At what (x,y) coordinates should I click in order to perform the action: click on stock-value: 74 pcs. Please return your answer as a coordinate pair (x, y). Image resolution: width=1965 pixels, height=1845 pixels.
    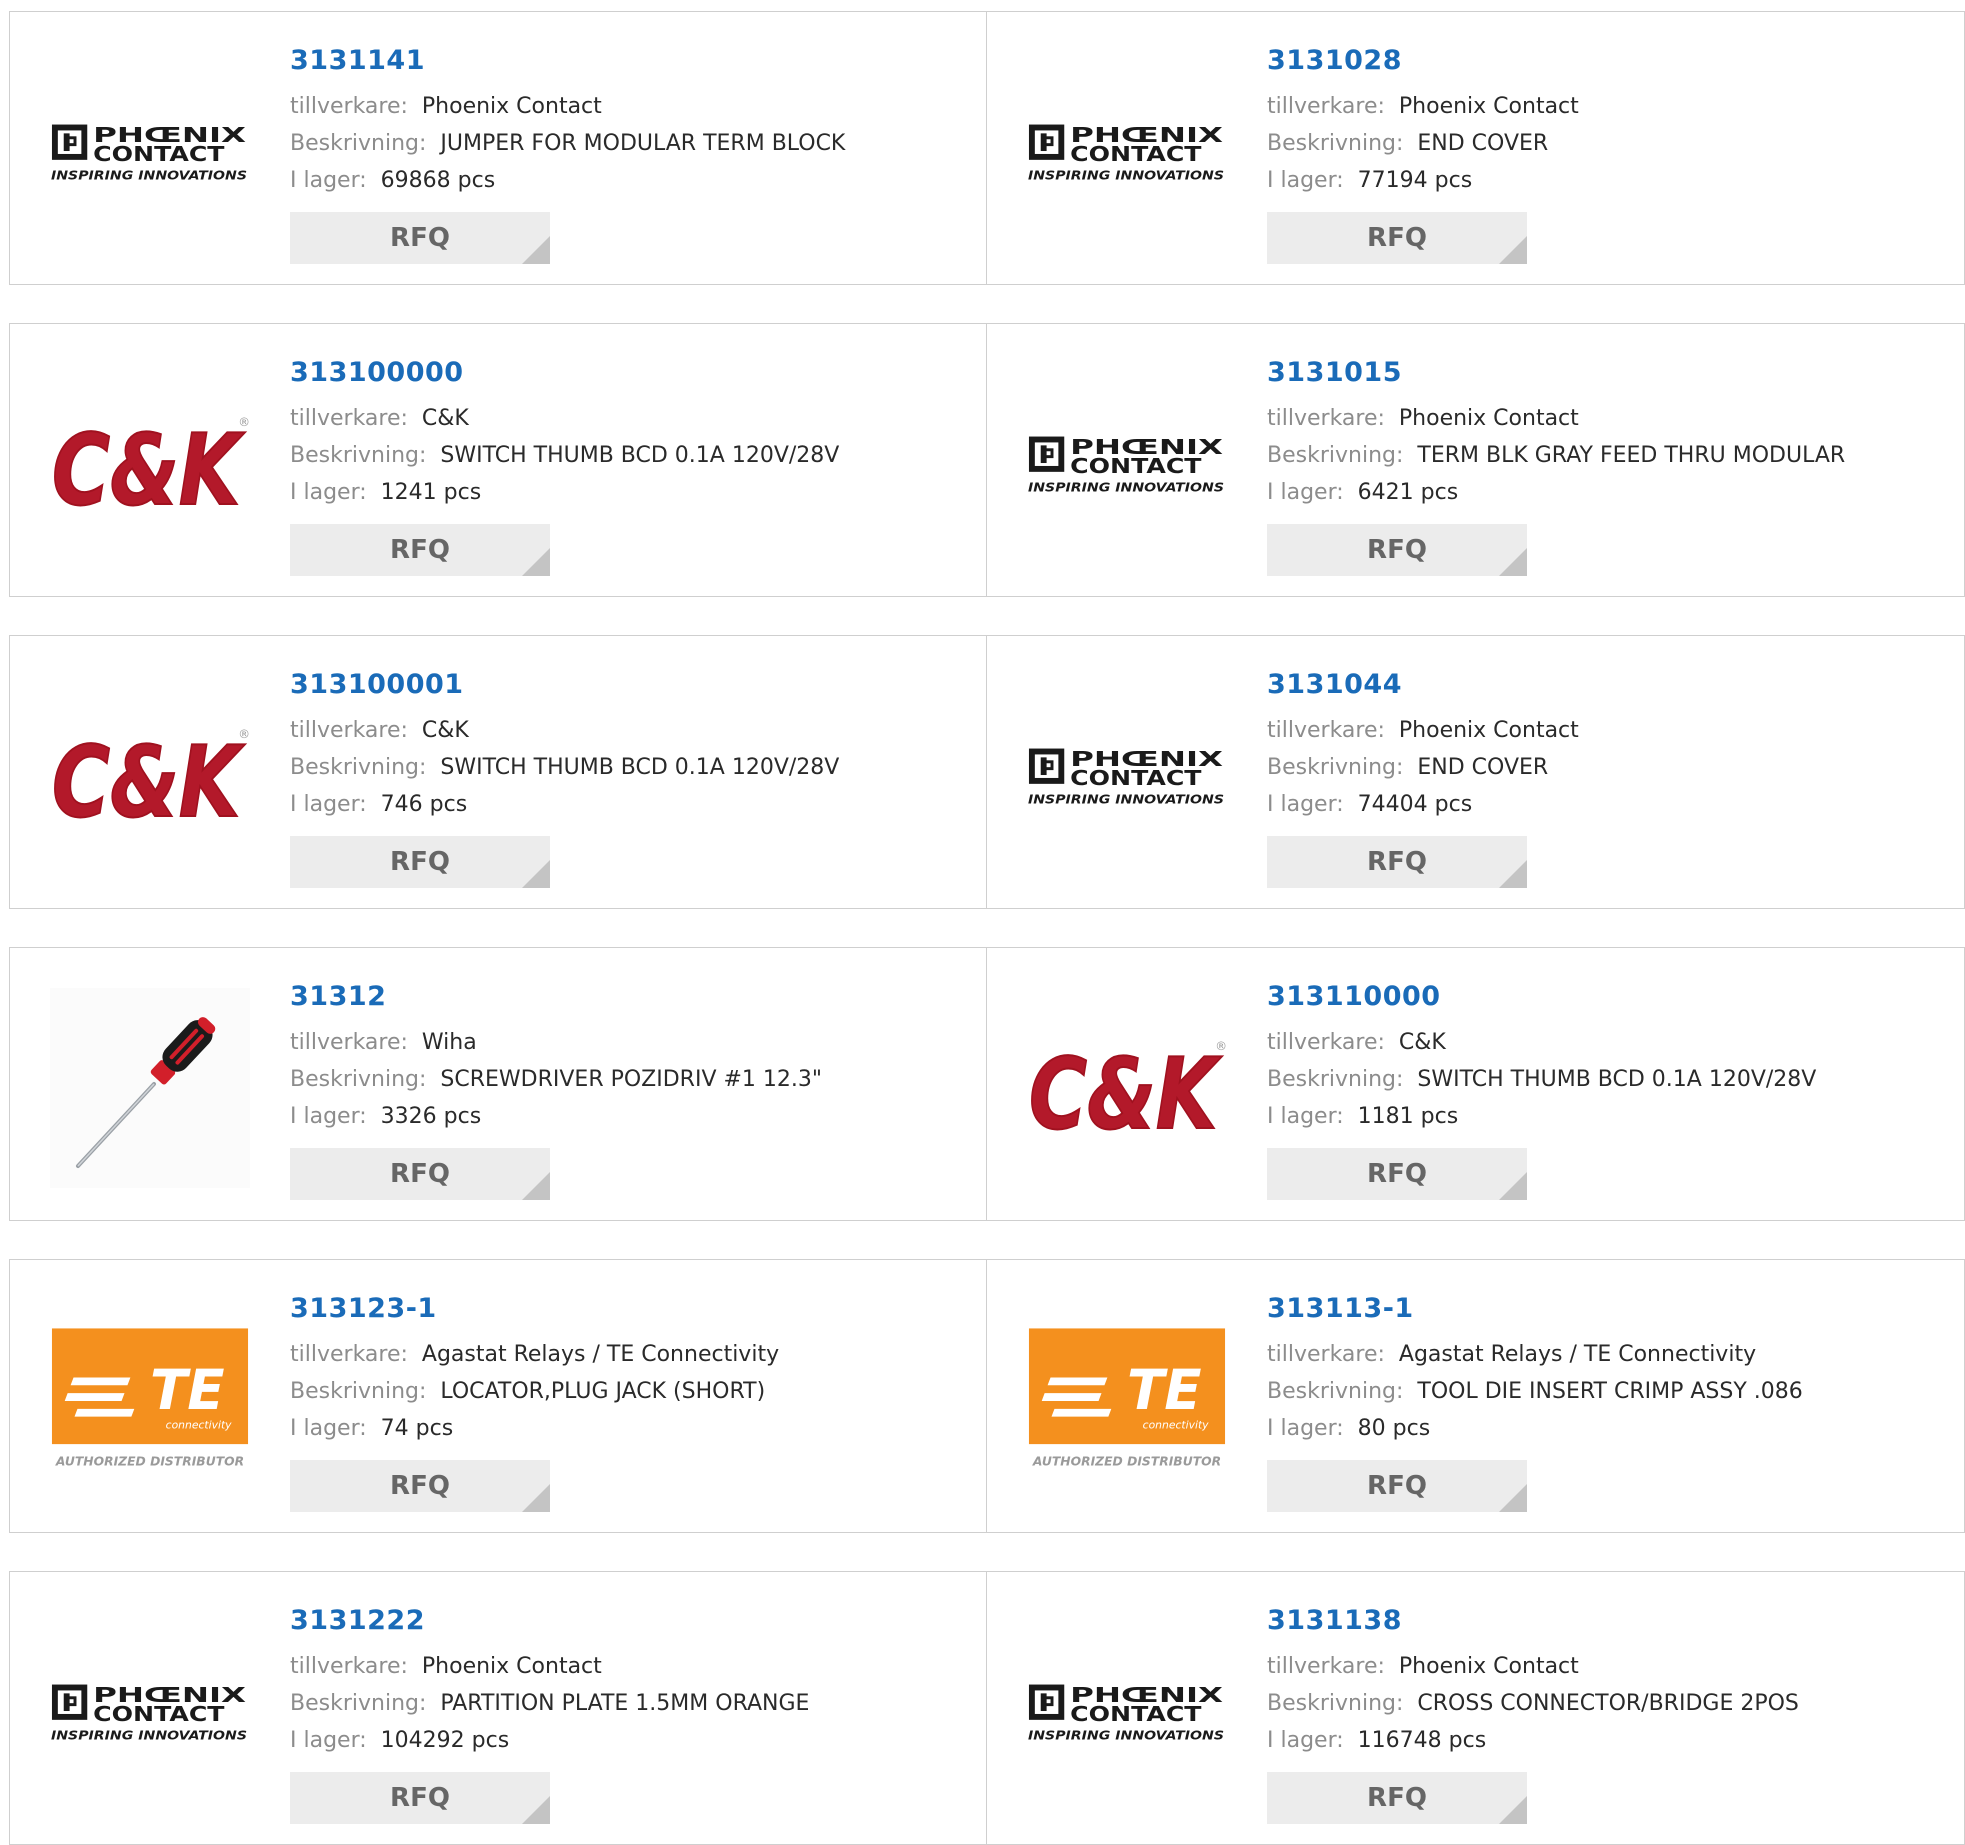
    Looking at the image, I should click on (417, 1428).